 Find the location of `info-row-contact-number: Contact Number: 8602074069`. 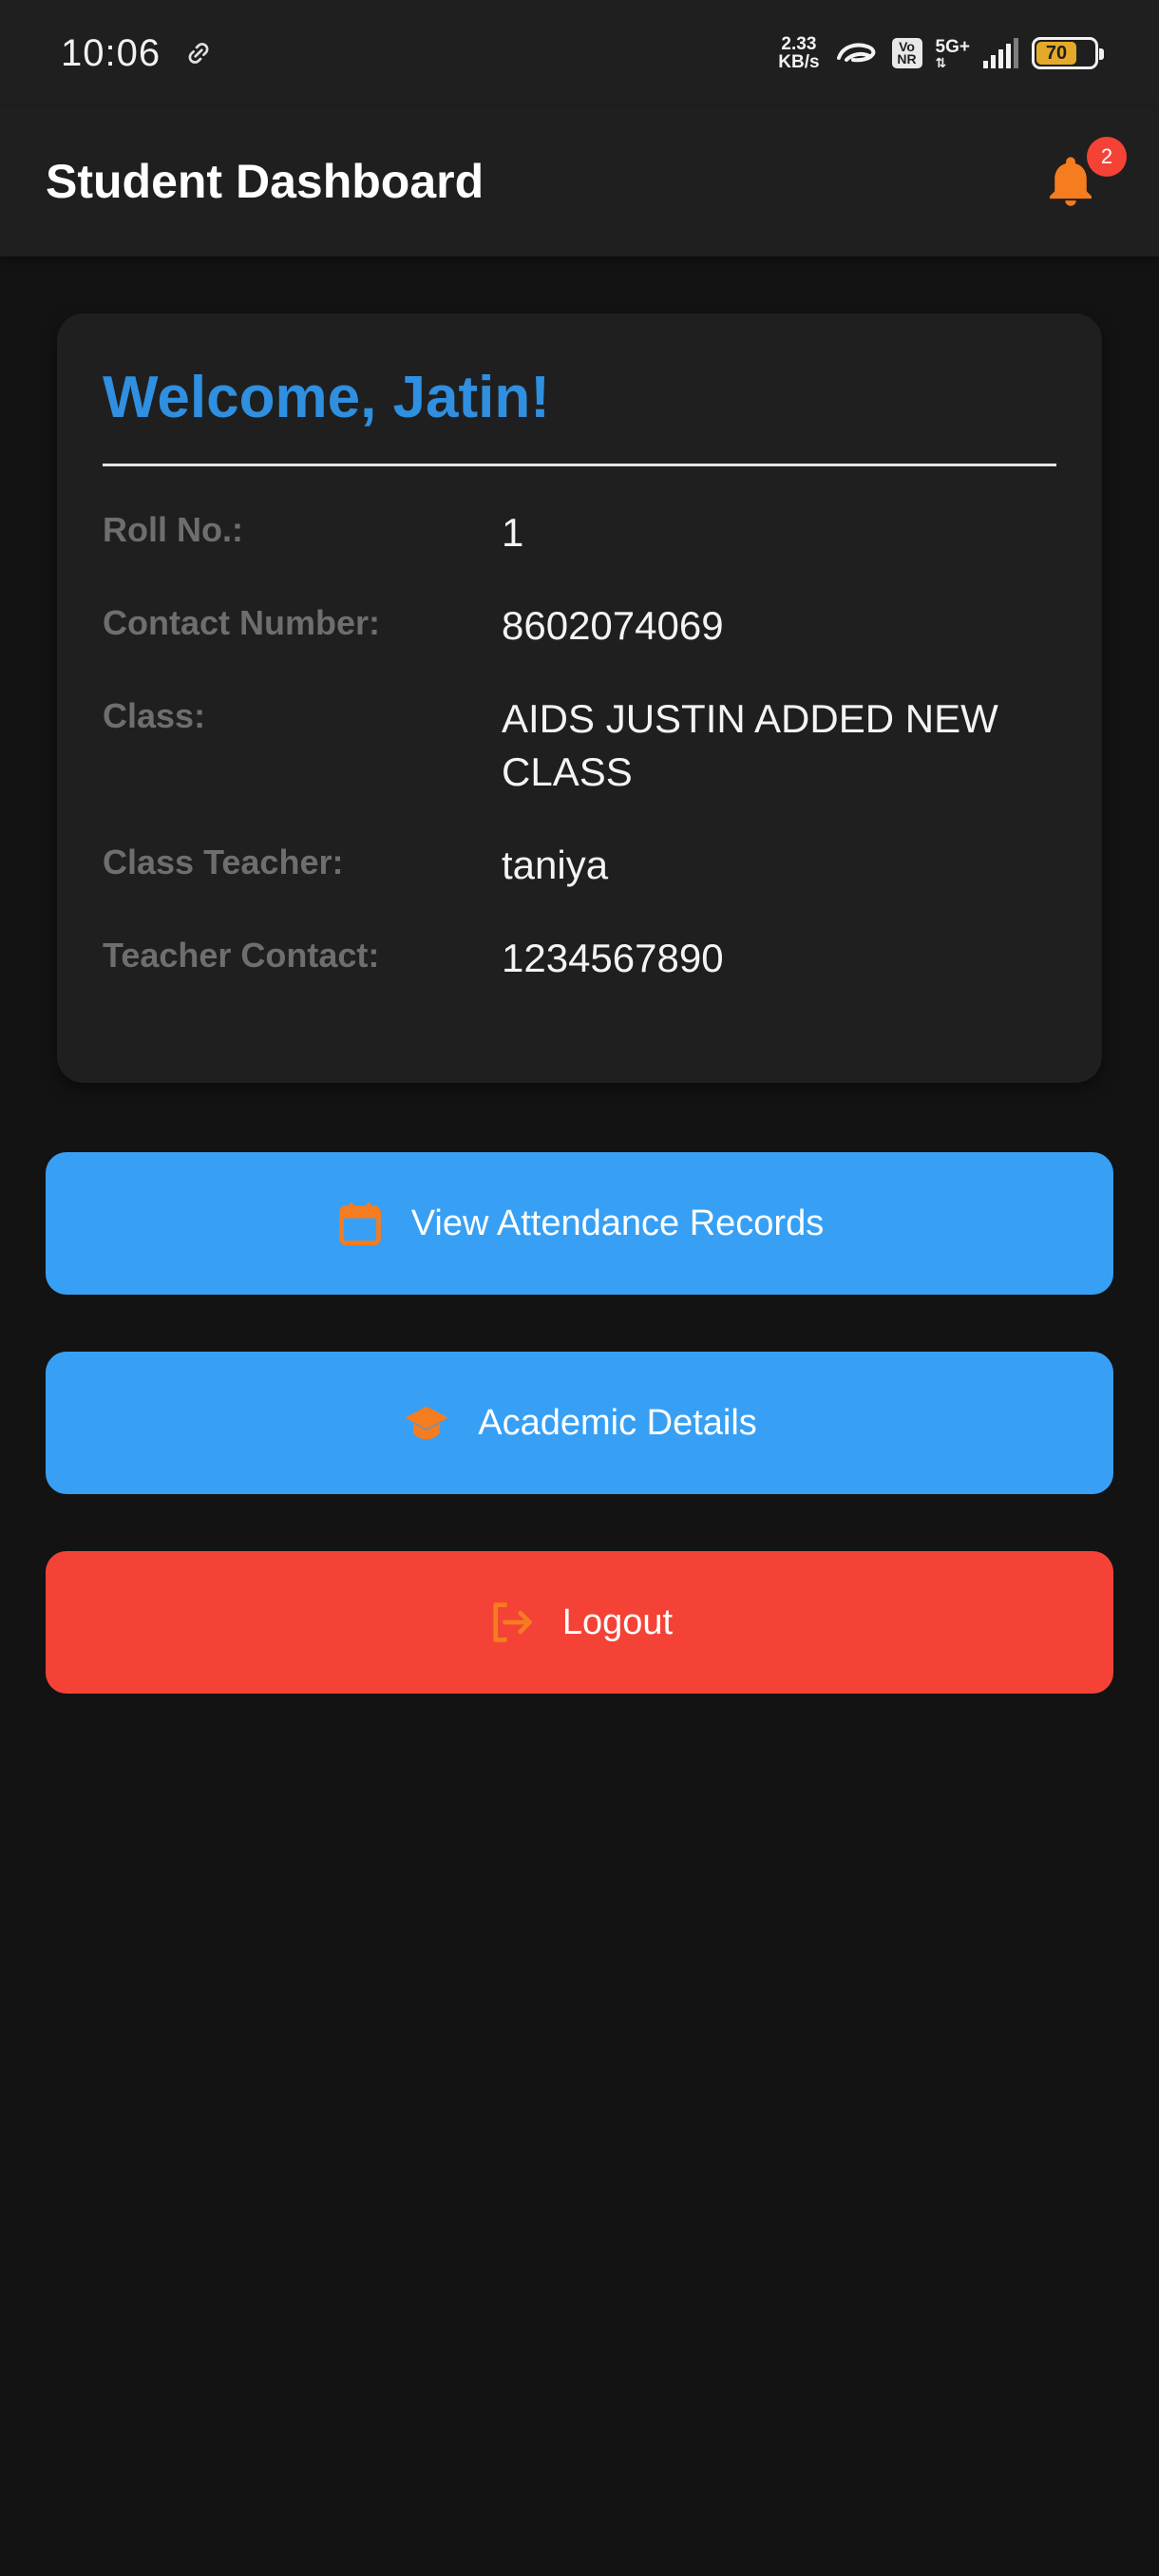

info-row-contact-number: Contact Number: 8602074069 is located at coordinates (579, 626).